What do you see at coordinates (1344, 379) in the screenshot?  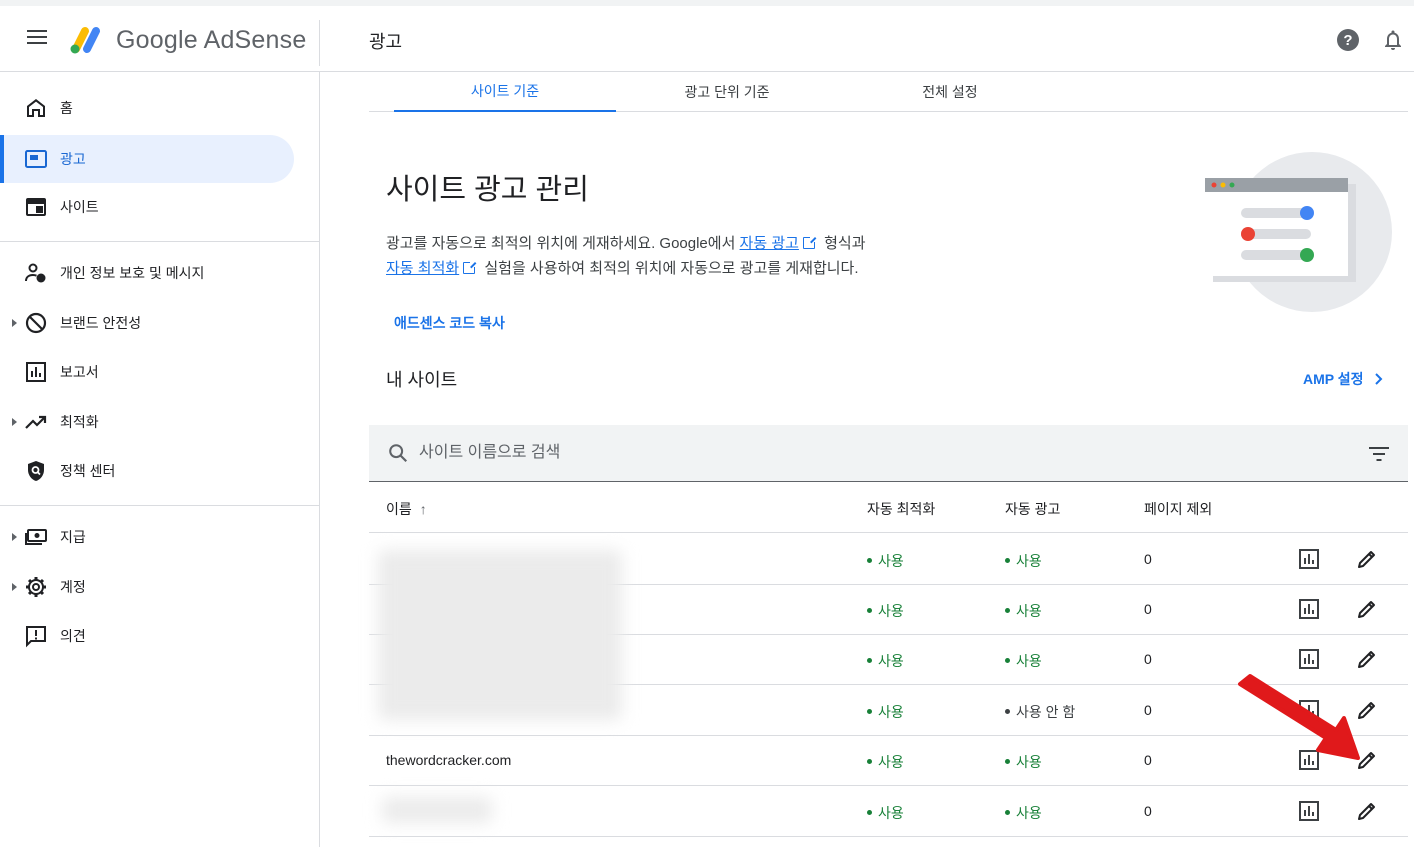 I see `amp-settings-link: AMP 설정` at bounding box center [1344, 379].